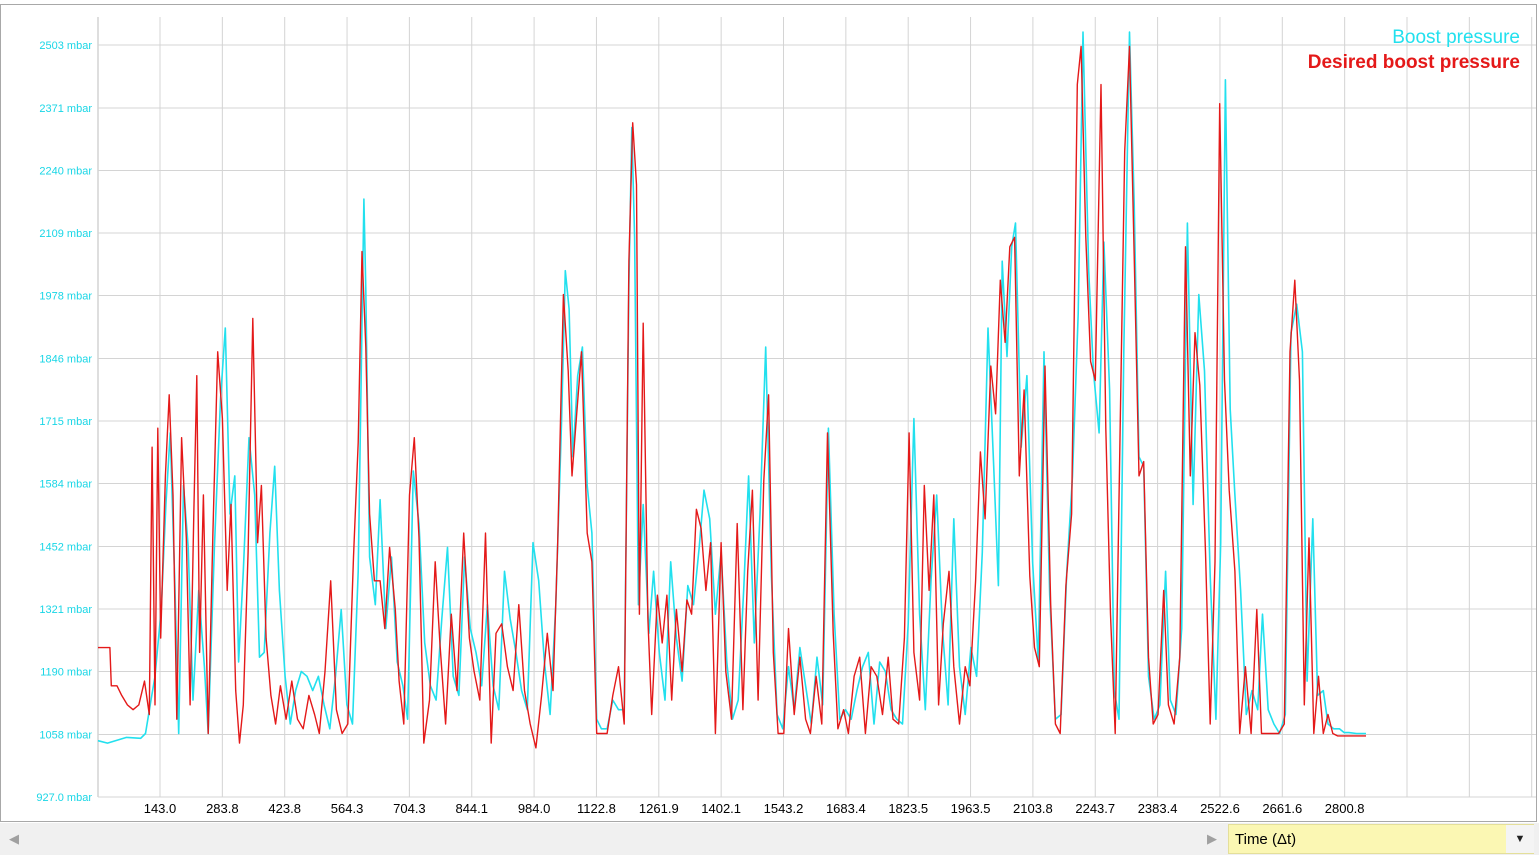 The image size is (1539, 855). What do you see at coordinates (534, 808) in the screenshot?
I see `x-tick-label: 984.0` at bounding box center [534, 808].